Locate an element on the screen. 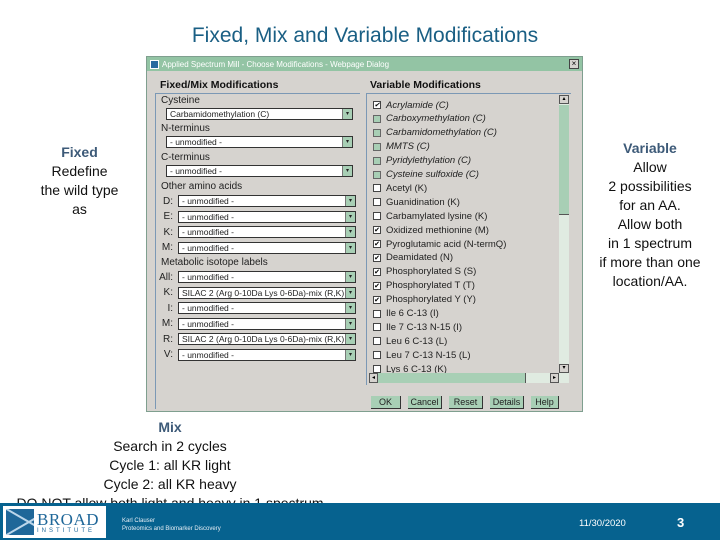 The height and width of the screenshot is (540, 720). variable-annotation-heading: Variable is located at coordinates (650, 148).